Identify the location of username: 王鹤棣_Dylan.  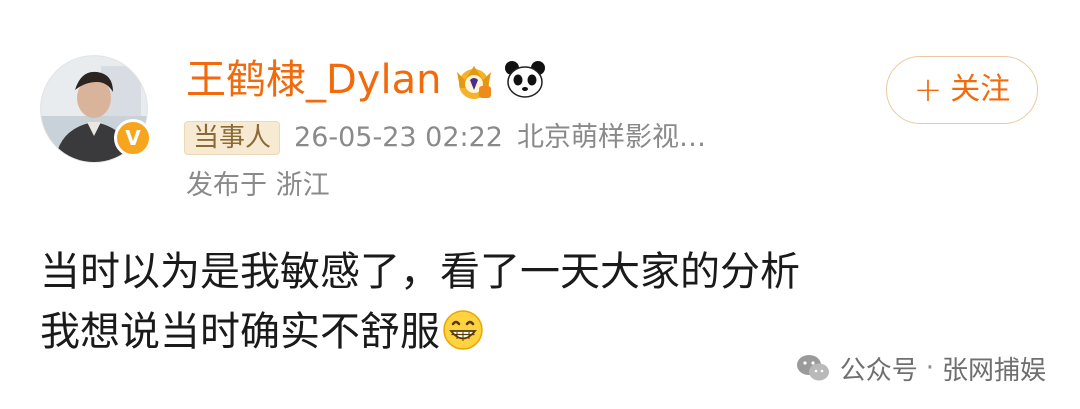
(313, 80).